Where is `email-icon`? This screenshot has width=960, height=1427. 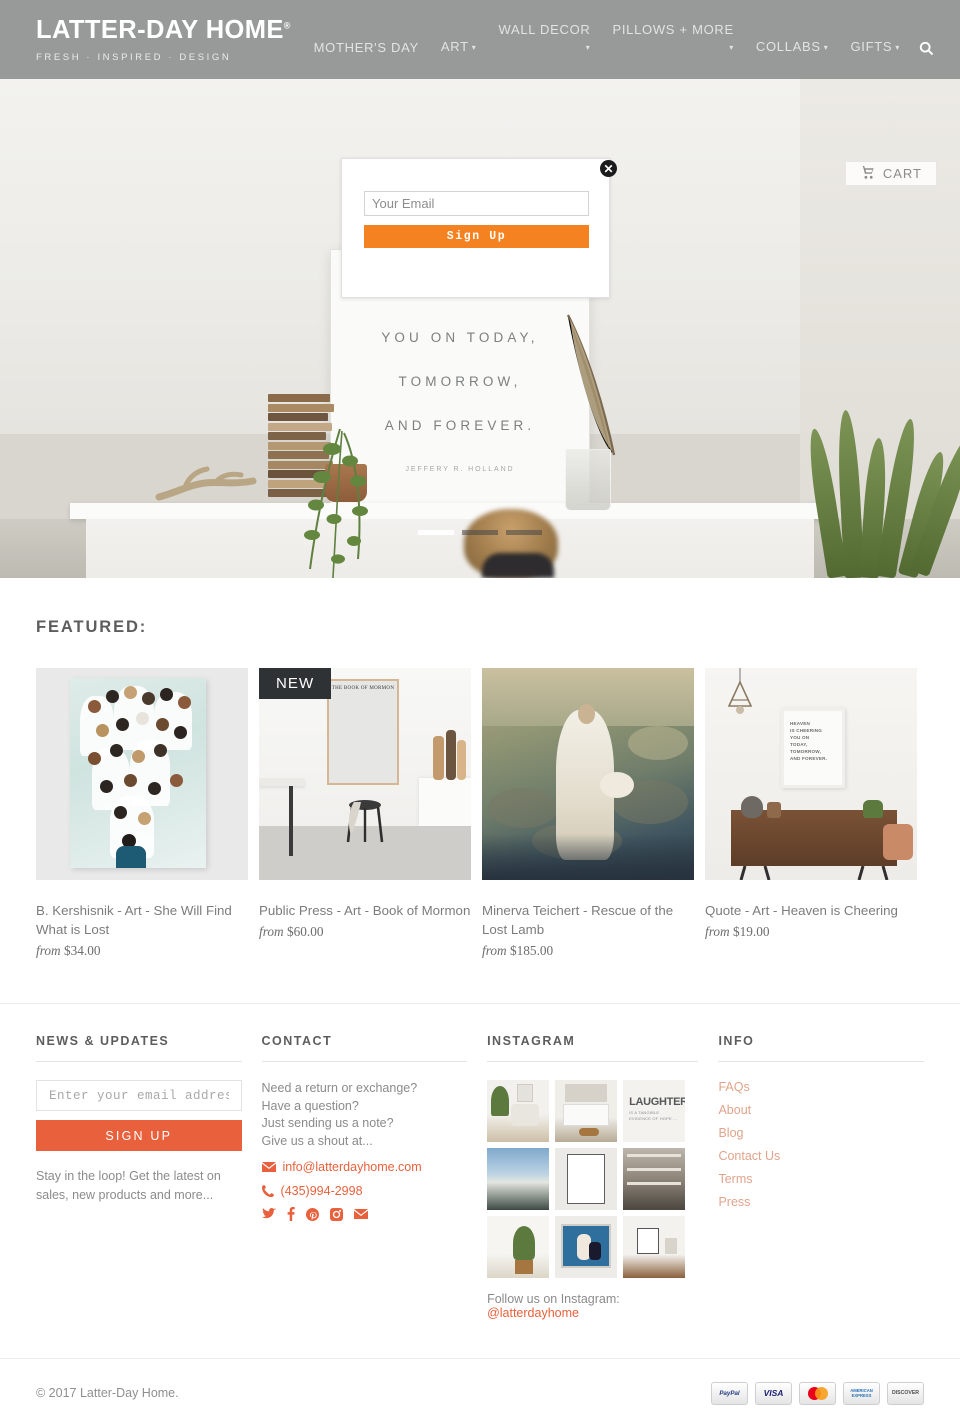 email-icon is located at coordinates (360, 1214).